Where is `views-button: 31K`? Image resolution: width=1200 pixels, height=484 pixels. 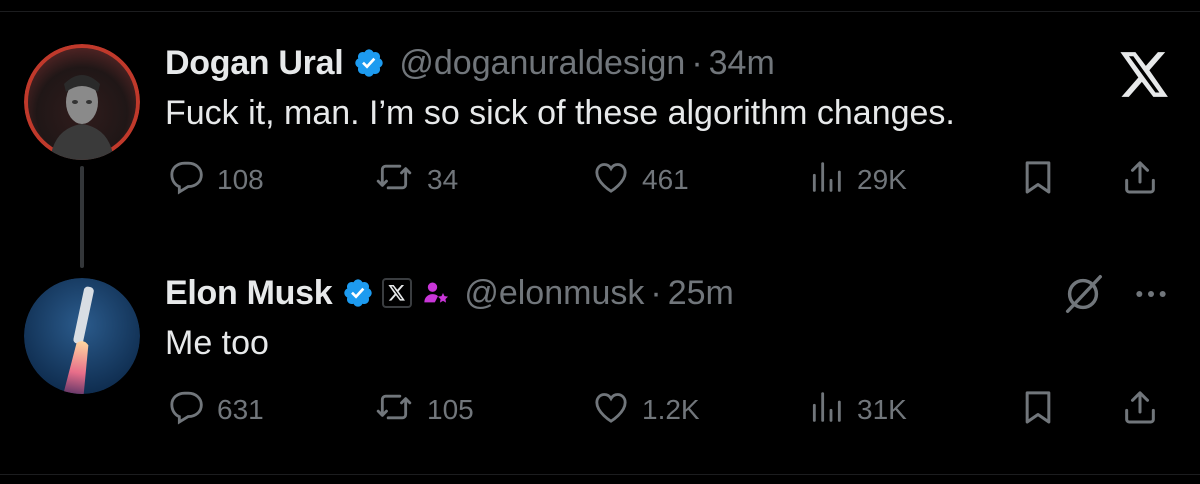
views-button: 31K is located at coordinates (856, 410).